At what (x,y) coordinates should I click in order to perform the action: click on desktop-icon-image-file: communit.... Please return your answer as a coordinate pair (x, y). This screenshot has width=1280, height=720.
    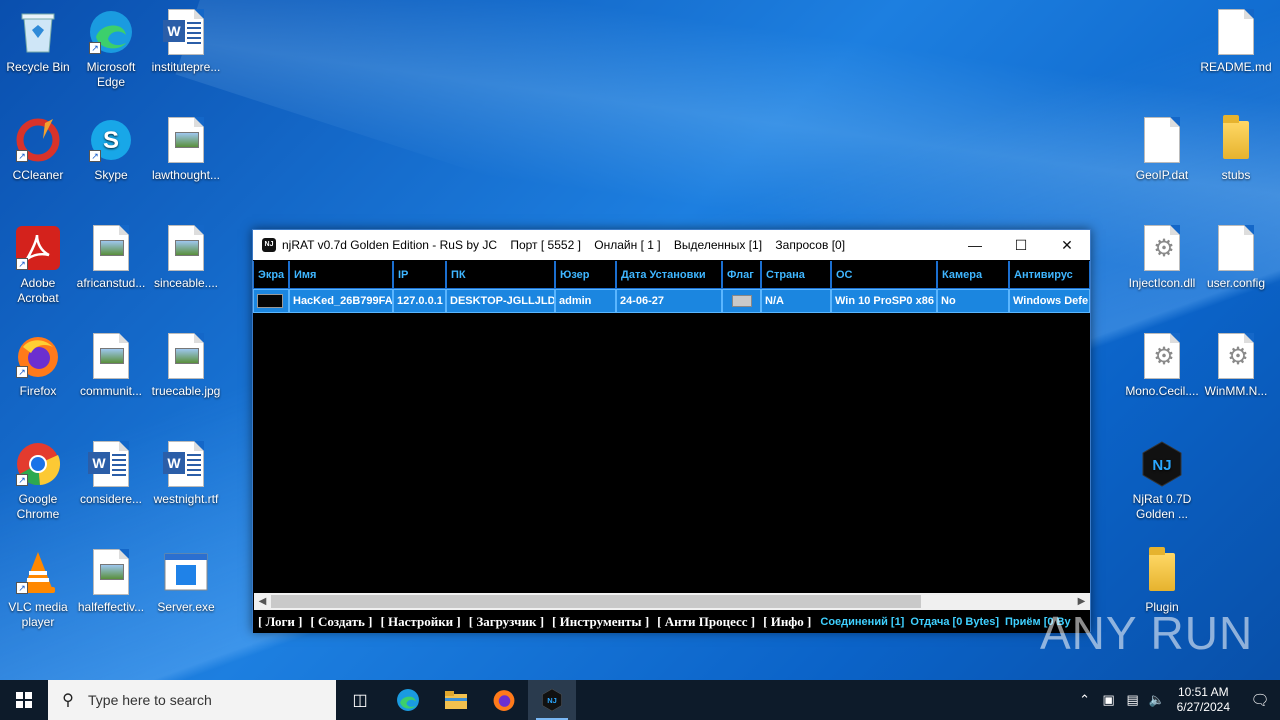
    Looking at the image, I should click on (111, 365).